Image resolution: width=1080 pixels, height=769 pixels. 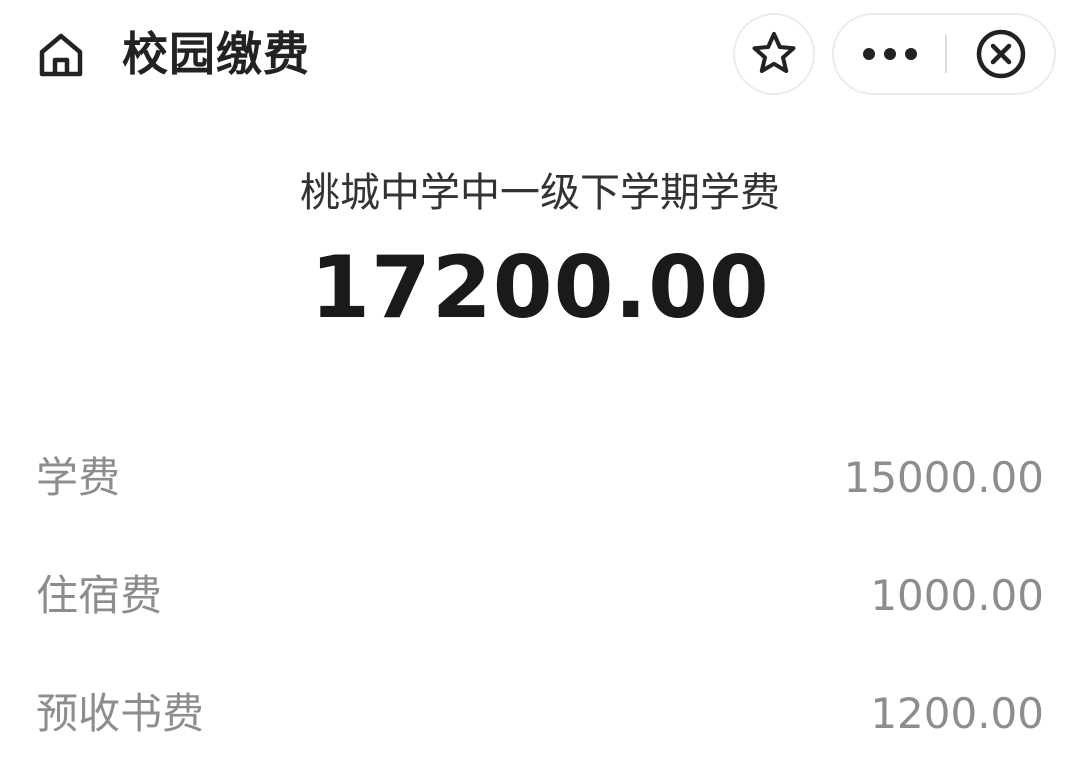 I want to click on favorite-button, so click(x=774, y=54).